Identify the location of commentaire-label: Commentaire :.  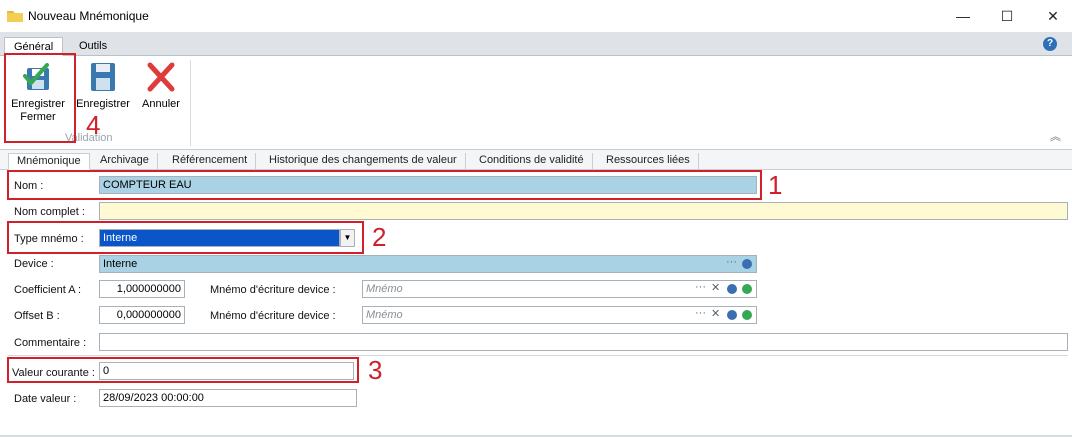
(50, 343).